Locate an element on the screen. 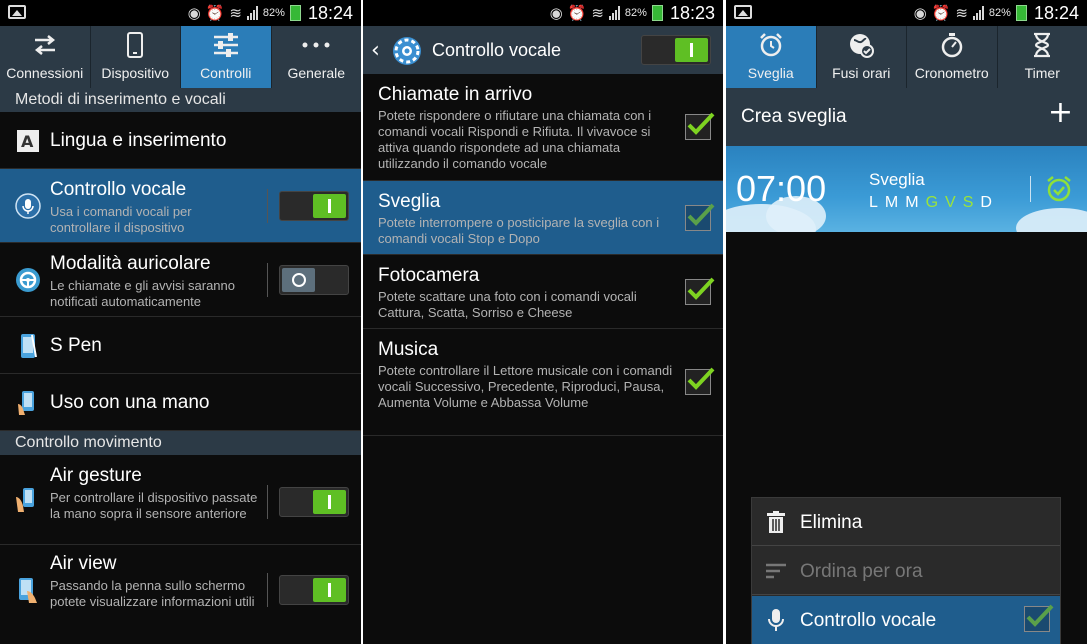 Image resolution: width=1087 pixels, height=644 pixels. create-alarm-bar: Crea sveglia + is located at coordinates (906, 117).